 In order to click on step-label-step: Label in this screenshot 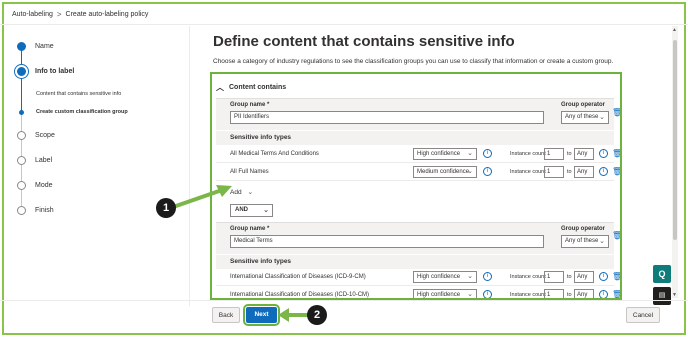, I will do `click(34, 160)`.